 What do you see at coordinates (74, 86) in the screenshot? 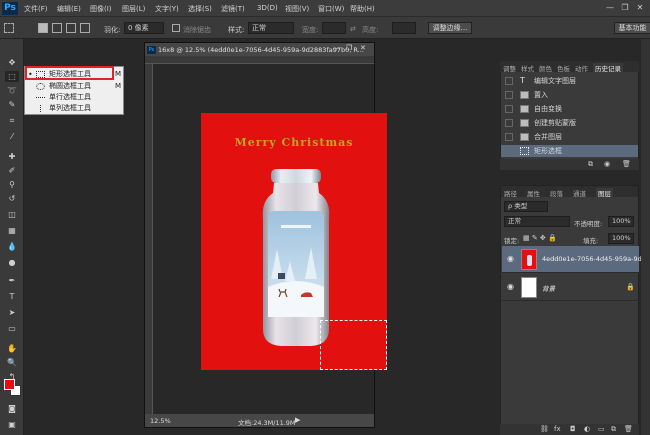
I see `flyout-ellipse-marquee: 椭圆选框工具 M` at bounding box center [74, 86].